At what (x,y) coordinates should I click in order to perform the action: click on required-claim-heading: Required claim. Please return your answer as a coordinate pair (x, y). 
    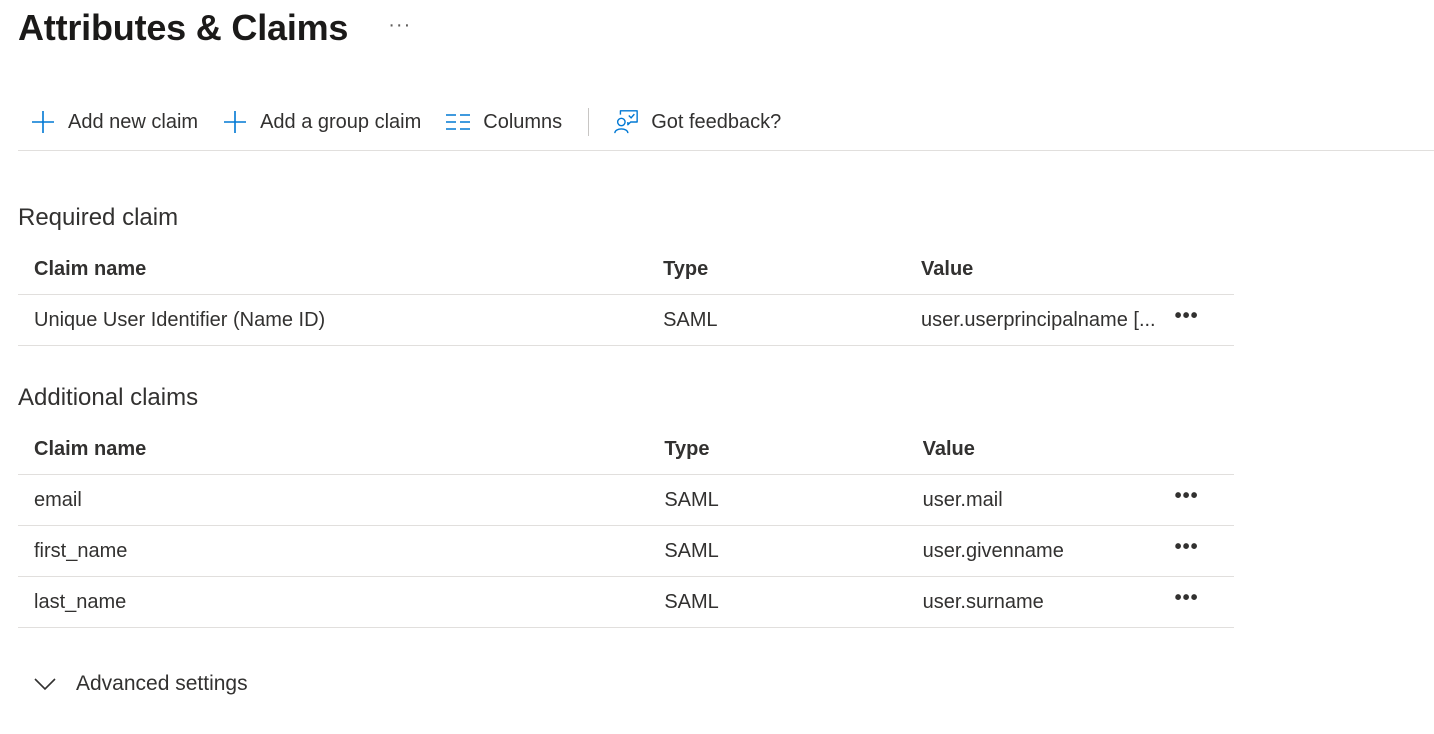
    Looking at the image, I should click on (98, 217).